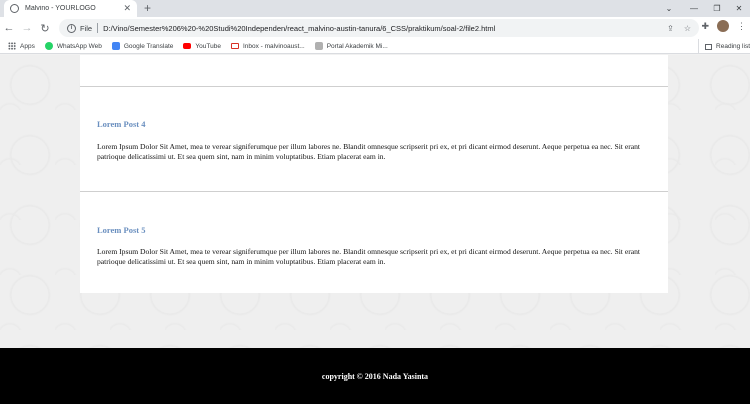  I want to click on forward-icon: →, so click(27, 28).